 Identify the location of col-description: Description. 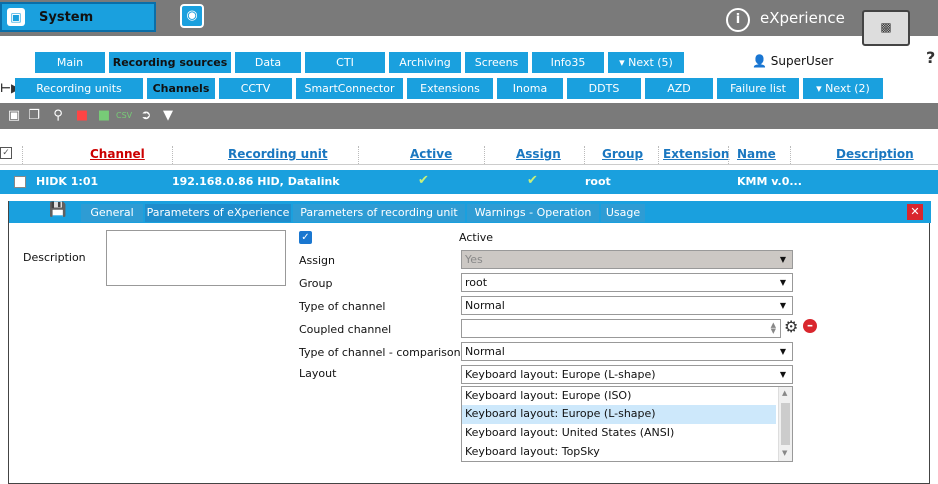
(875, 154).